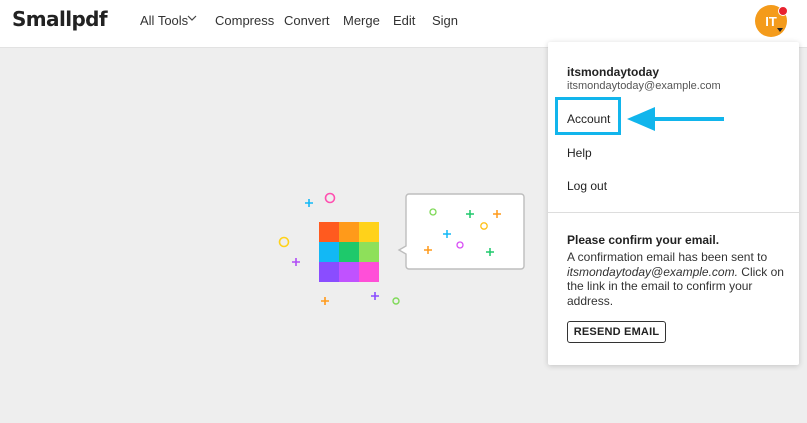 The width and height of the screenshot is (807, 423). I want to click on resend-email-button: RESEND EMAIL, so click(616, 332).